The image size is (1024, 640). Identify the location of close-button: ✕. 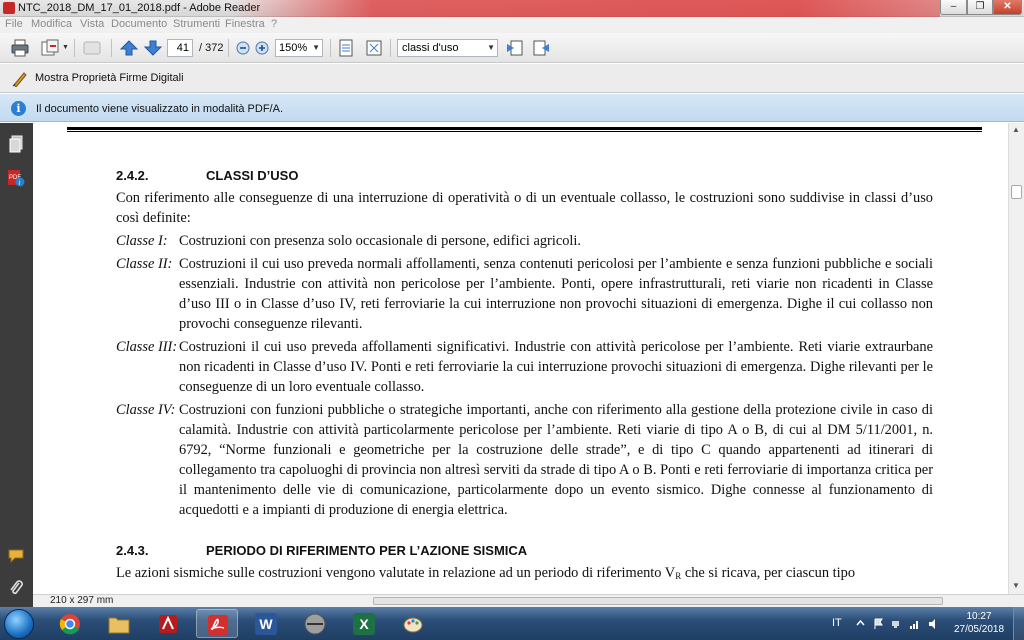
(1007, 7).